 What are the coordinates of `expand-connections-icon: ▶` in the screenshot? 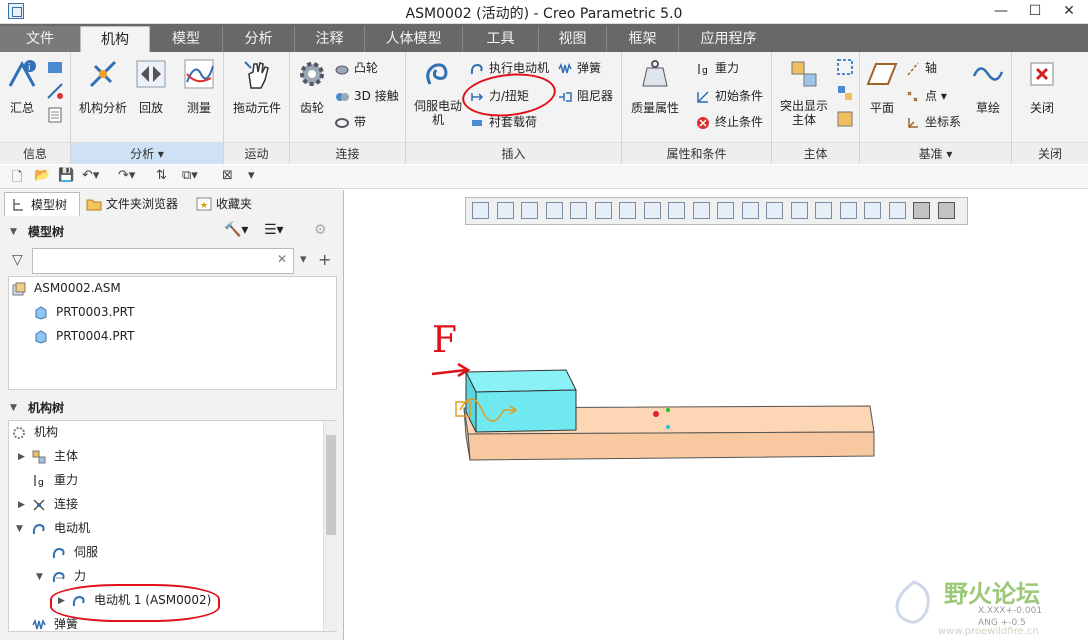 It's located at (21, 505).